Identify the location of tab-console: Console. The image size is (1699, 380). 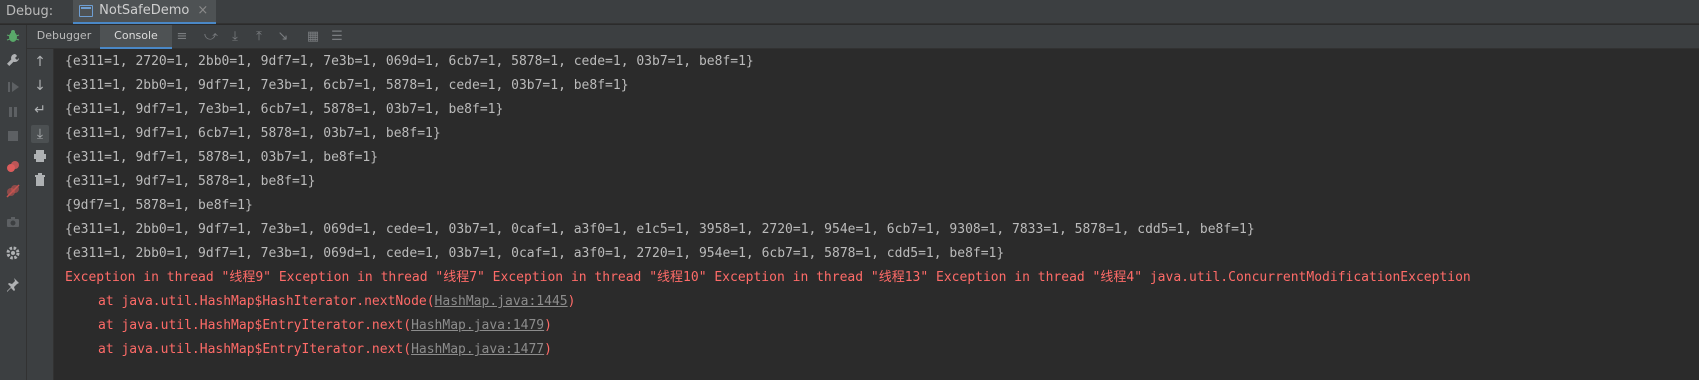
(136, 37).